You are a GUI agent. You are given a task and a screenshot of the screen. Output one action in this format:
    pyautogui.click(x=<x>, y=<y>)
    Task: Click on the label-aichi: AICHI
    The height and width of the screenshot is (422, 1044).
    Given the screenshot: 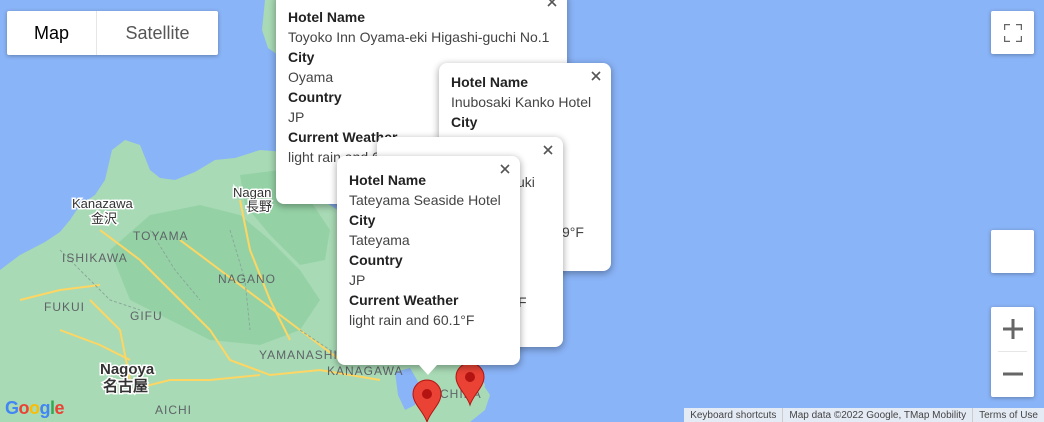 What is the action you would take?
    pyautogui.click(x=173, y=410)
    